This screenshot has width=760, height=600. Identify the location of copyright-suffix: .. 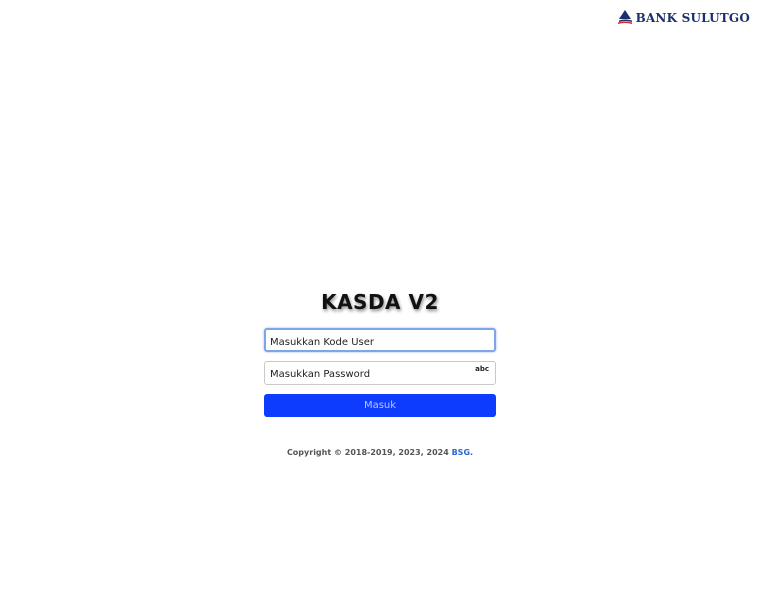
(472, 452).